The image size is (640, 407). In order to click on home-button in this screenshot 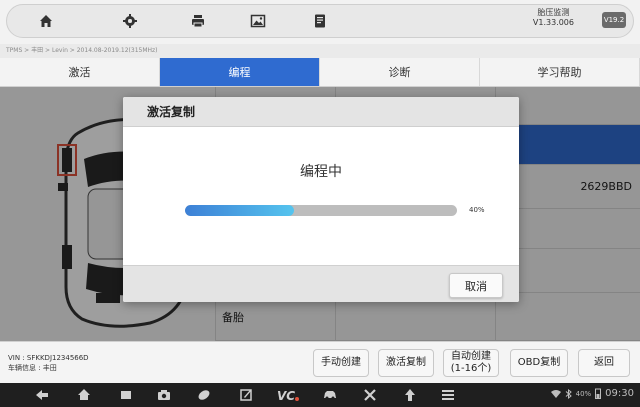, I will do `click(46, 21)`.